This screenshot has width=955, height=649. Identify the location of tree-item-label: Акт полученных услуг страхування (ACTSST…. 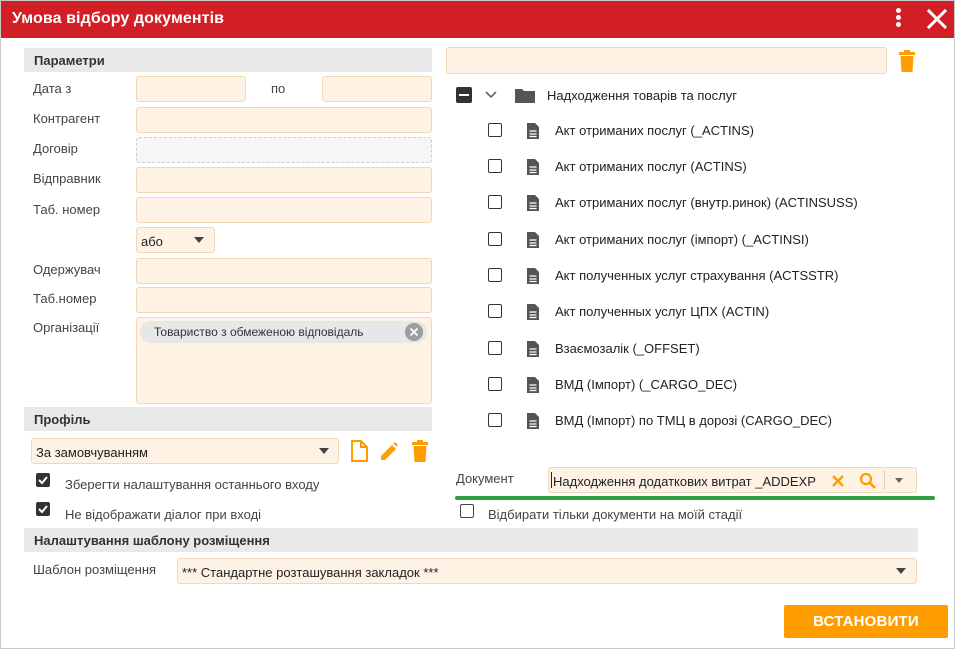
(697, 275).